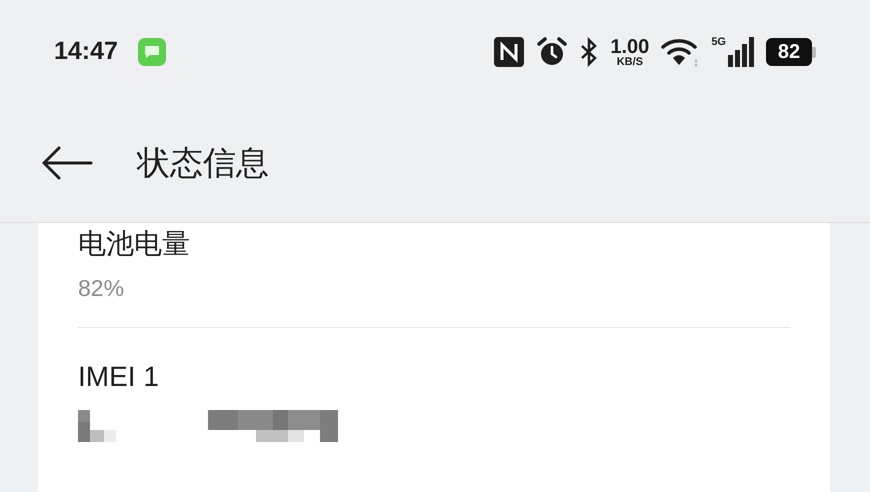 The height and width of the screenshot is (492, 870). What do you see at coordinates (67, 163) in the screenshot?
I see `back-arrow-icon` at bounding box center [67, 163].